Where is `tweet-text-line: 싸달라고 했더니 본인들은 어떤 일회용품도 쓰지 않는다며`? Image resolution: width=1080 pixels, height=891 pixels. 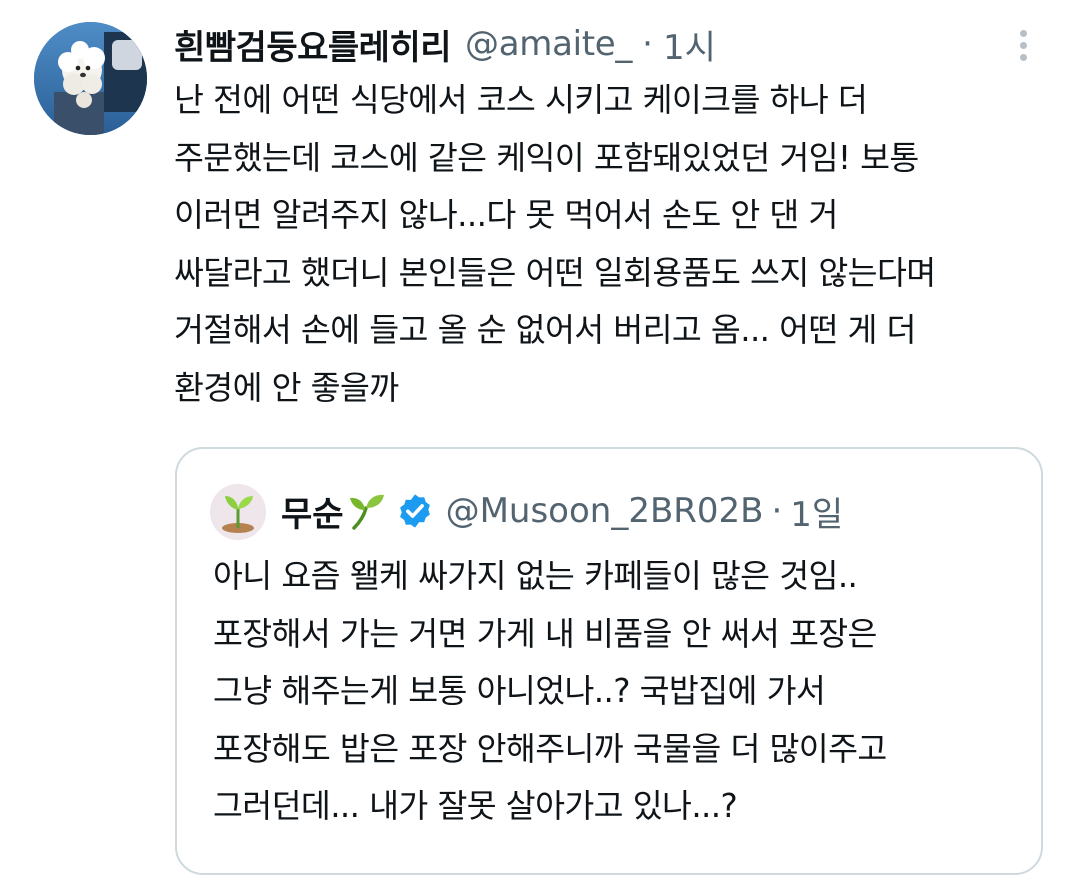 tweet-text-line: 싸달라고 했더니 본인들은 어떤 일회용품도 쓰지 않는다며 is located at coordinates (555, 272).